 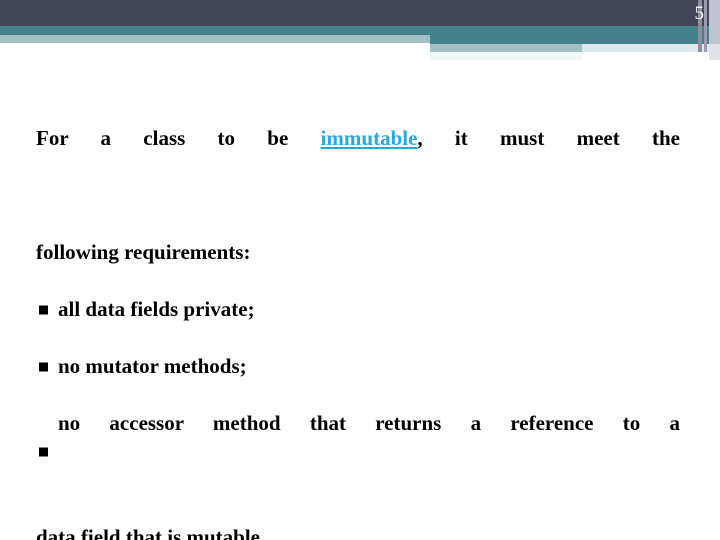 What do you see at coordinates (575, 39) in the screenshot?
I see `header-band-teal-right` at bounding box center [575, 39].